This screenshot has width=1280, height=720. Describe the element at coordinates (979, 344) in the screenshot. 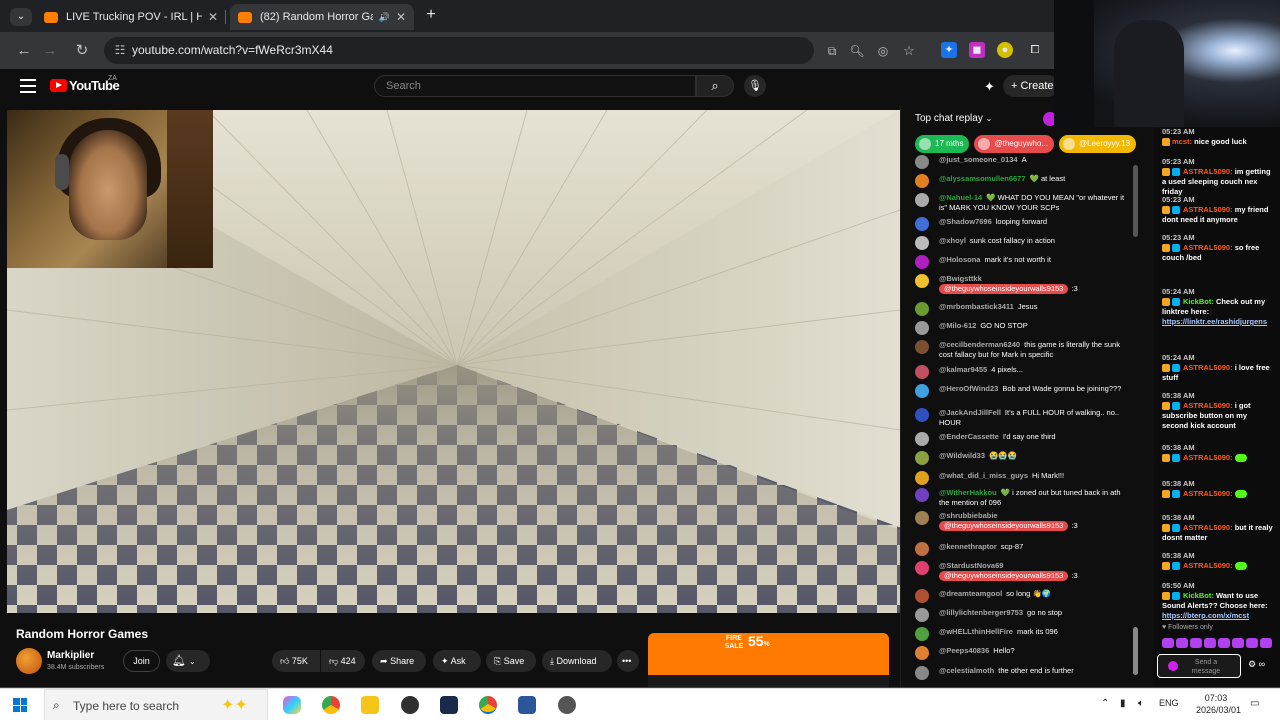

I see `chat-author-name: @cecilbenderman6240` at that location.